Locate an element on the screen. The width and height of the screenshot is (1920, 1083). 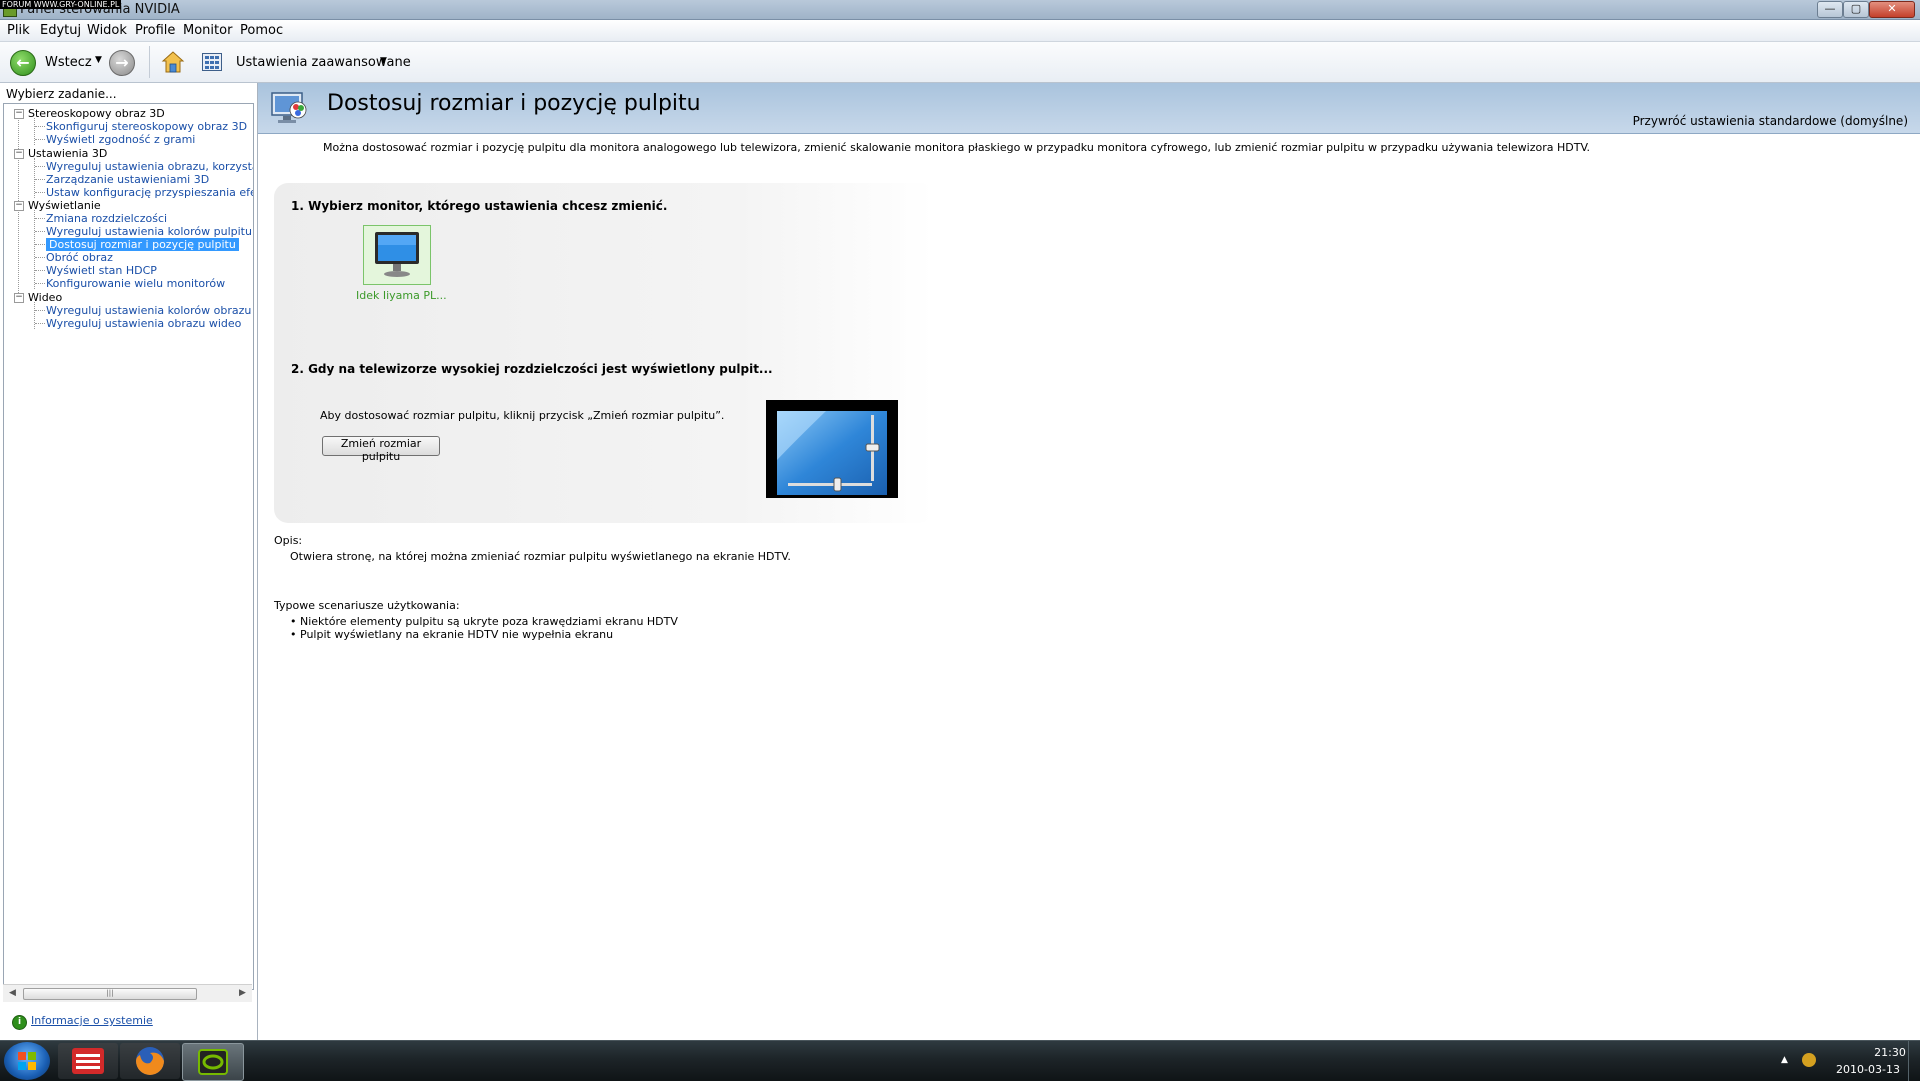
display-settings-icon is located at coordinates (289, 107).